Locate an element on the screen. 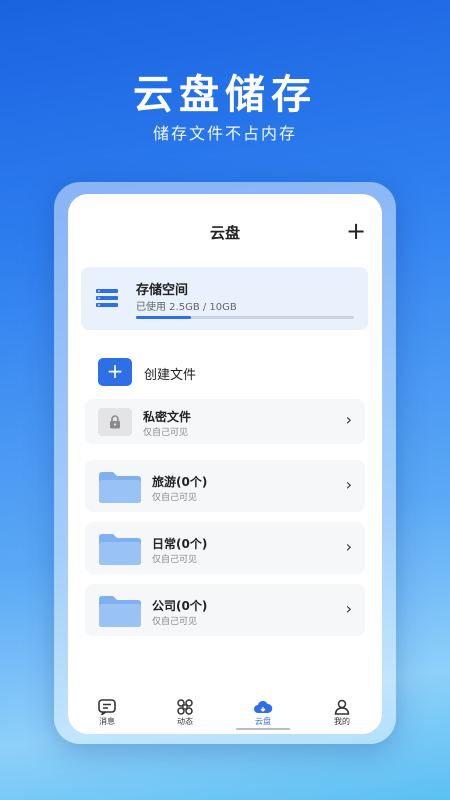 The width and height of the screenshot is (450, 800). storage-progress-fill is located at coordinates (163, 317).